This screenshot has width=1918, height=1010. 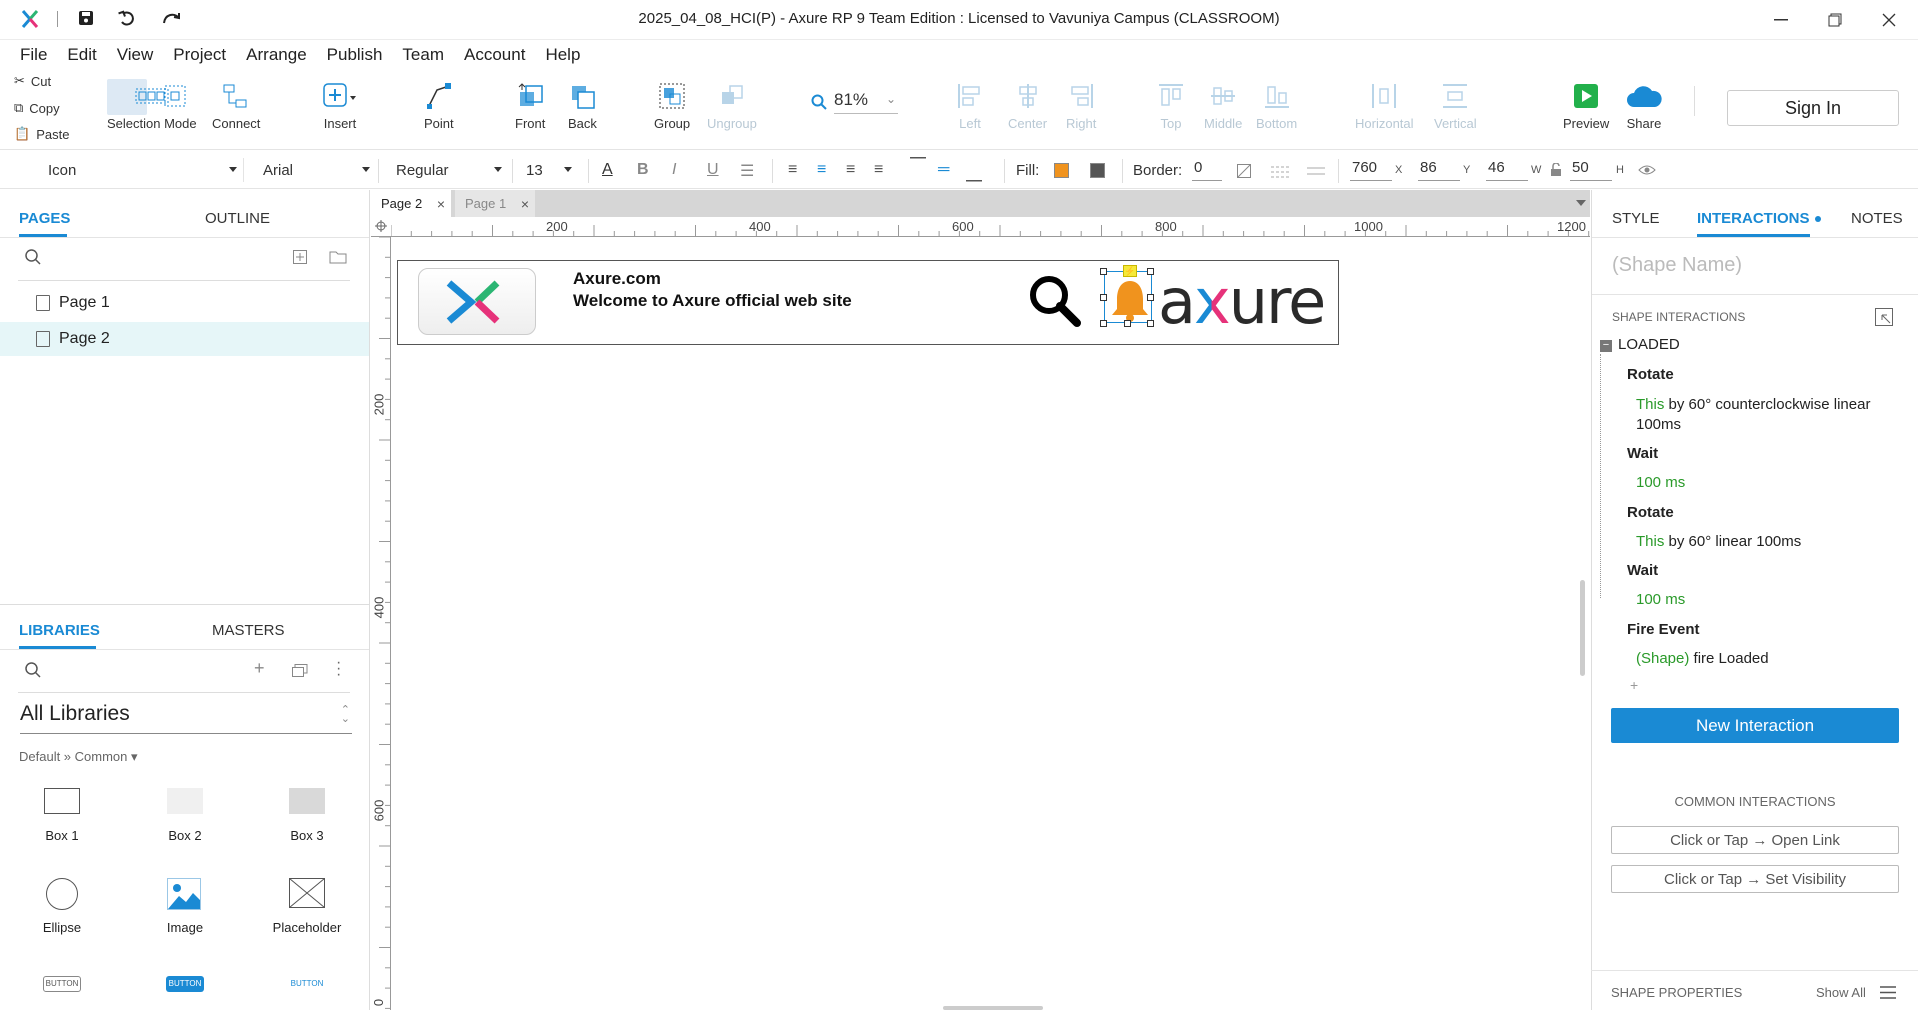 I want to click on box3-thumbnail, so click(x=307, y=801).